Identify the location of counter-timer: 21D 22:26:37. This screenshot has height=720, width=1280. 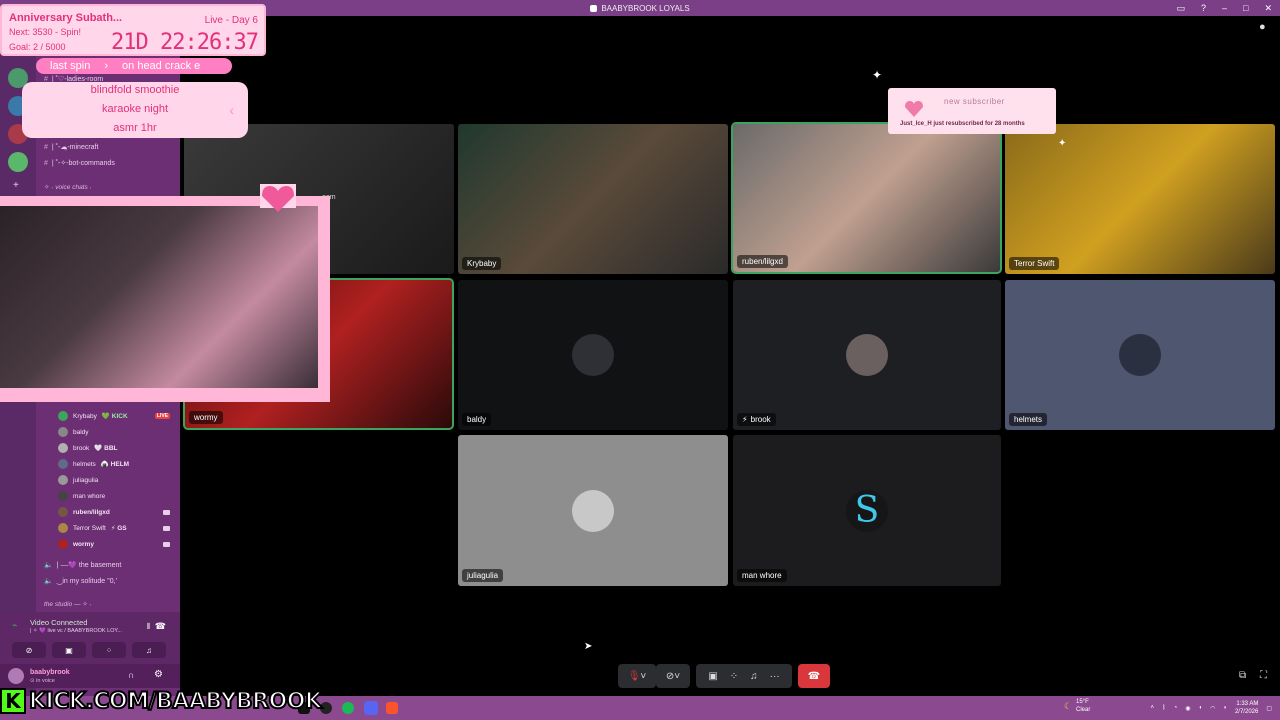
(185, 42).